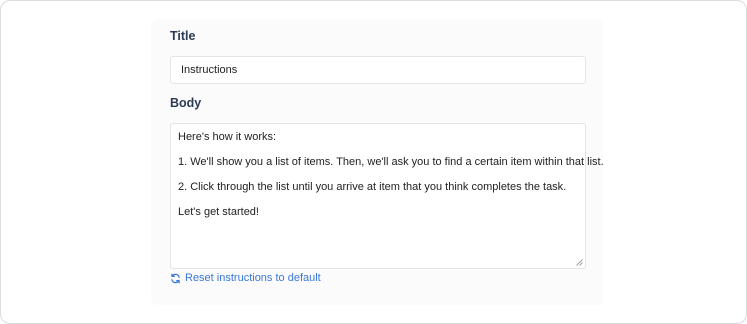 Image resolution: width=747 pixels, height=324 pixels. Describe the element at coordinates (227, 137) in the screenshot. I see `body-paragraph: Here's how it works:` at that location.